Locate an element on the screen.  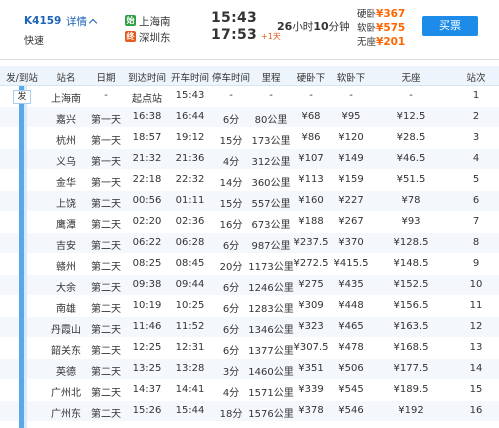
train-number: K4159 is located at coordinates (42, 21).